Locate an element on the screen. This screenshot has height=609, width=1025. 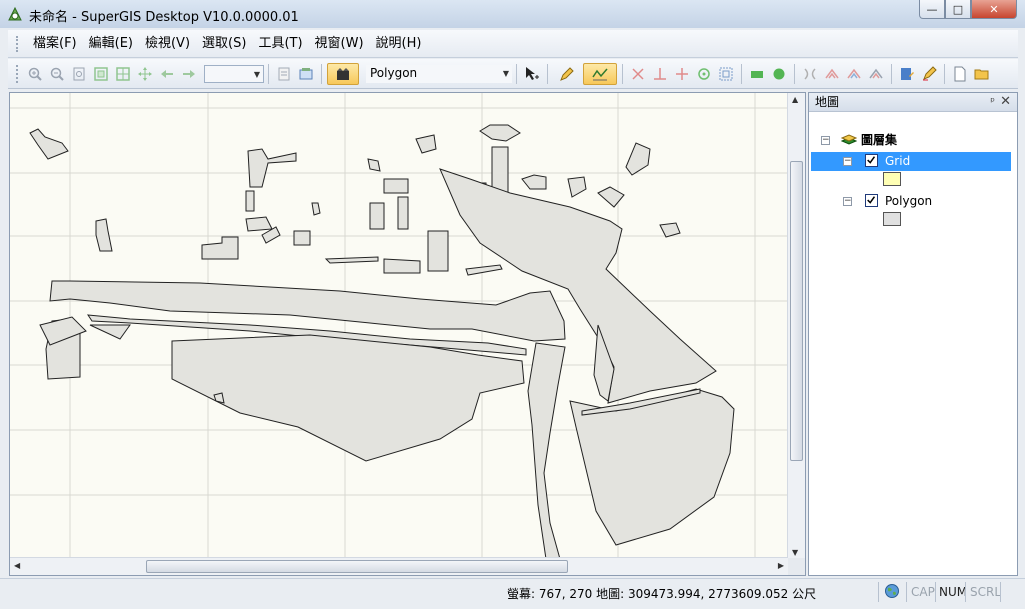
caps-lock-indicator: CAP is located at coordinates (923, 592).